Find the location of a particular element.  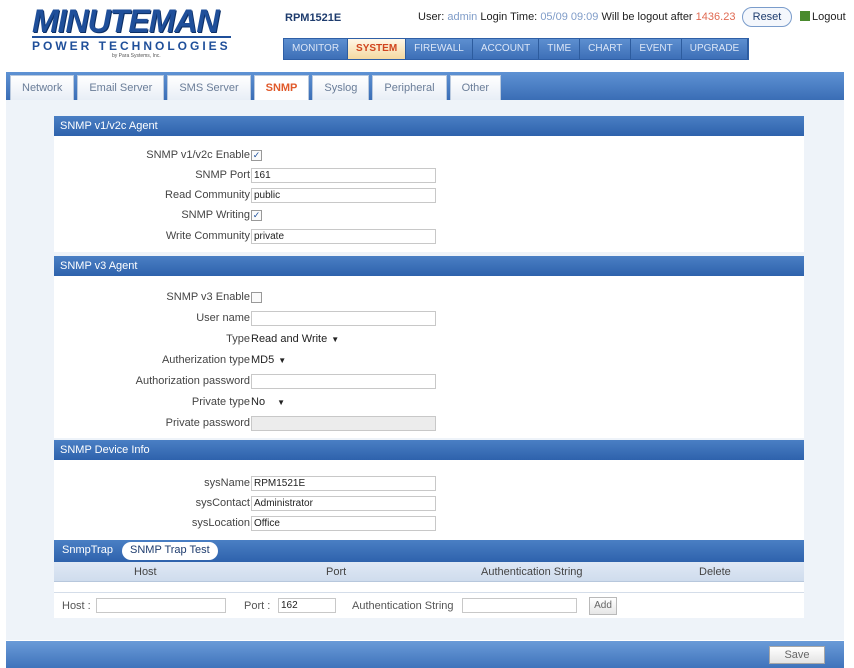

tab-peripheral: Peripheral is located at coordinates (409, 87).